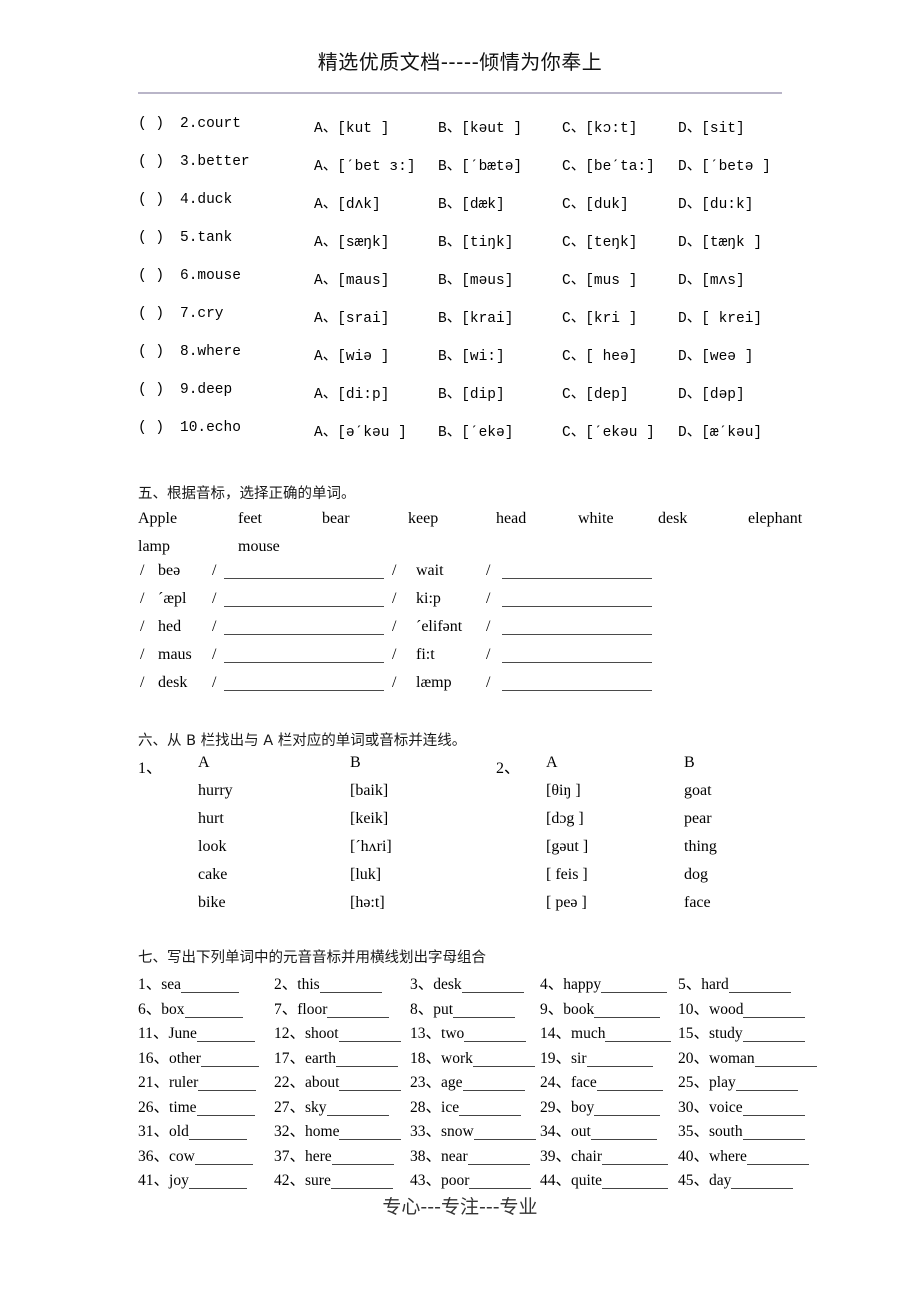  I want to click on option-a: A、[əˊkəu ], so click(360, 430).